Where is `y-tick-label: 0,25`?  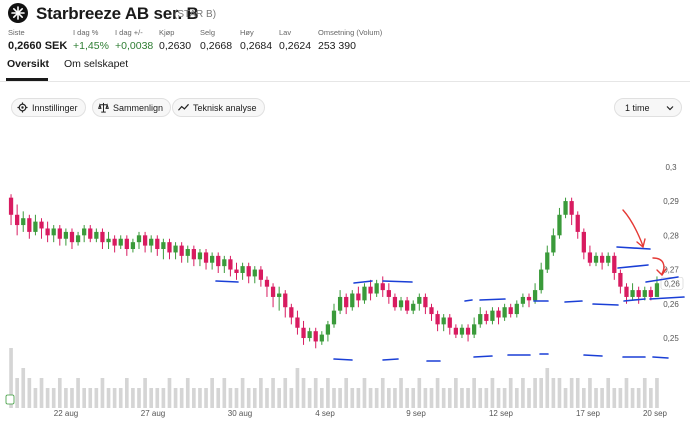 y-tick-label: 0,25 is located at coordinates (671, 338).